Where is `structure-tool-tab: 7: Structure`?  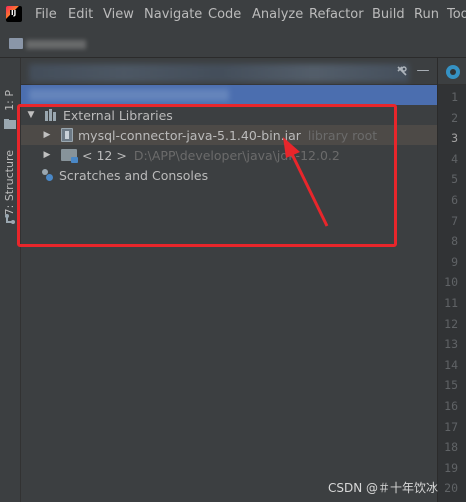 structure-tool-tab: 7: Structure is located at coordinates (9, 182).